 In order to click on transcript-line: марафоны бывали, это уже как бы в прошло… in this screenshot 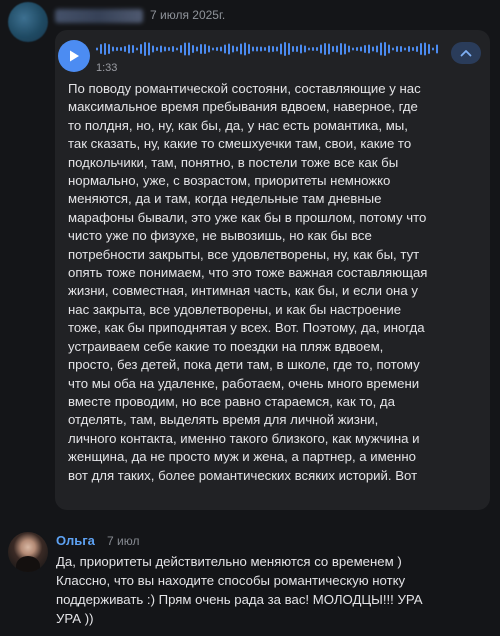, I will do `click(247, 217)`.